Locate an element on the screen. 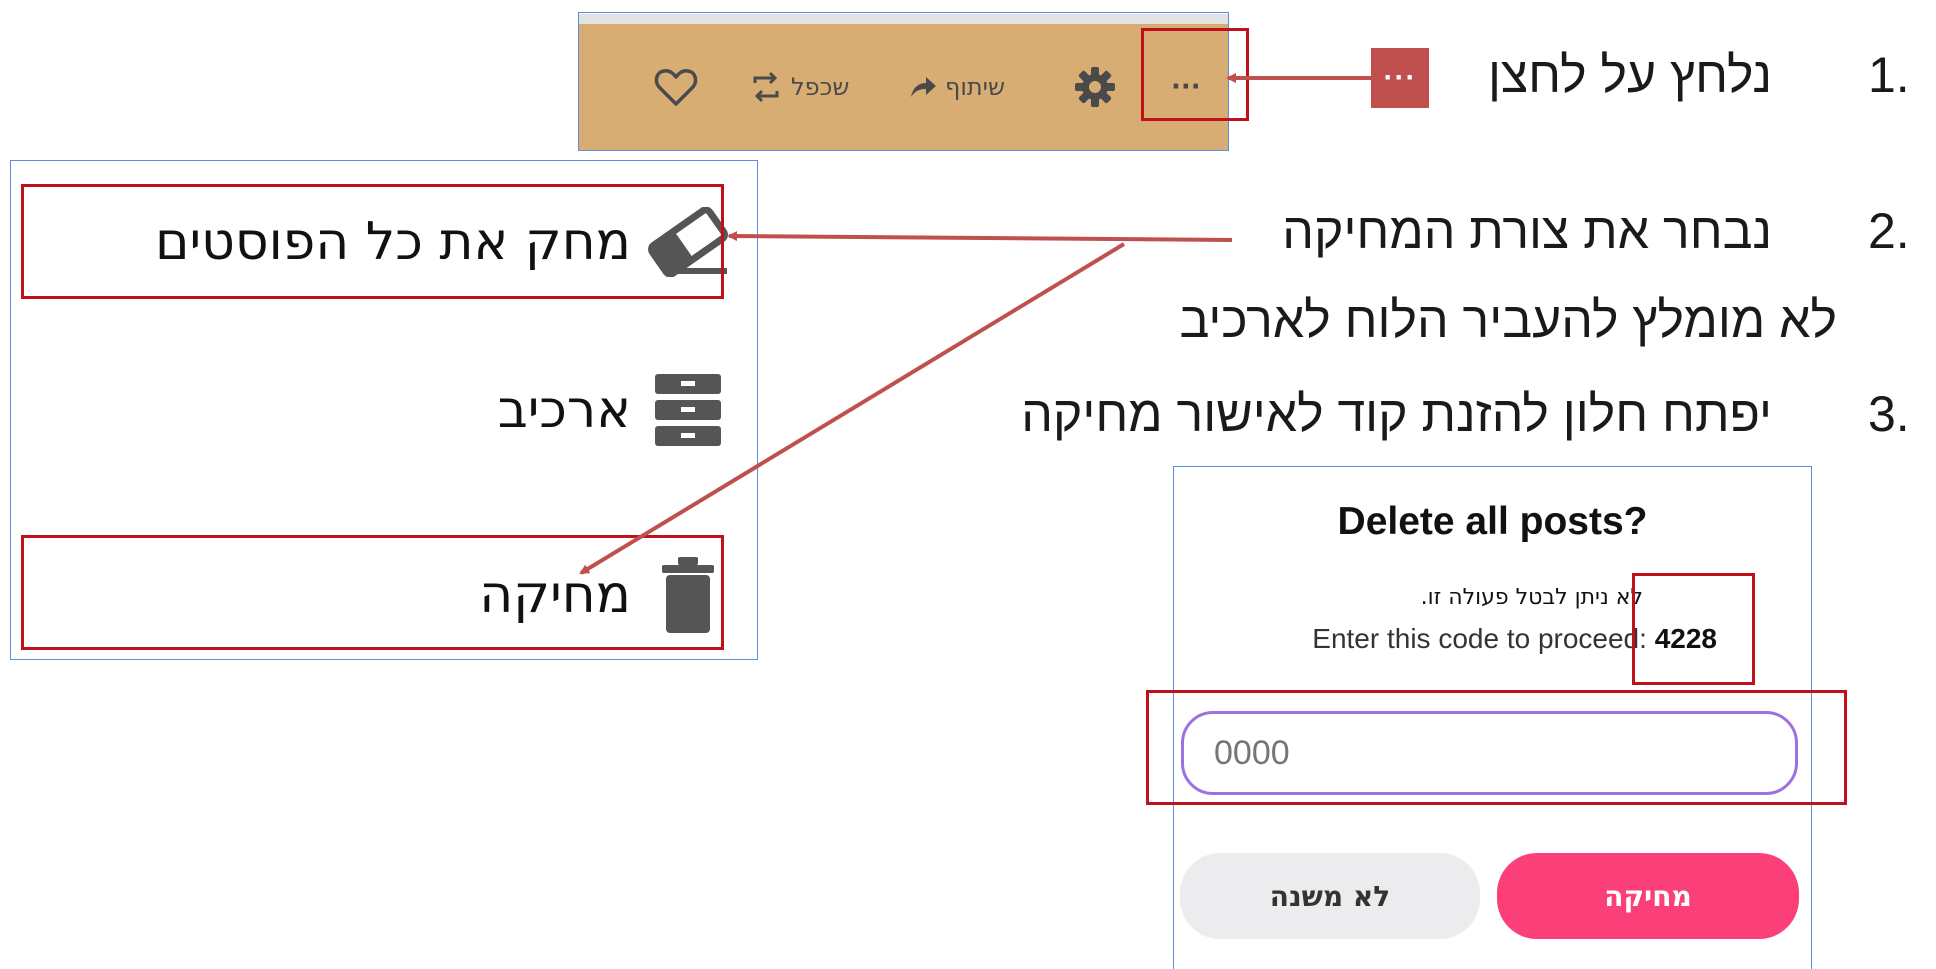 This screenshot has width=1936, height=969. ellipsis-button-sample: ··· is located at coordinates (1400, 78).